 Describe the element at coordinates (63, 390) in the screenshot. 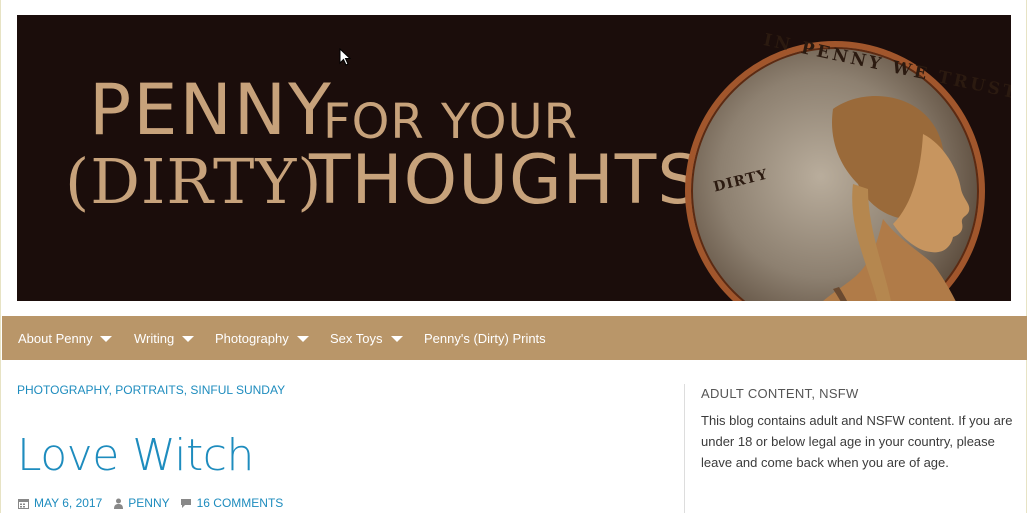

I see `category-link-photography: PHOTOGRAPHY` at that location.